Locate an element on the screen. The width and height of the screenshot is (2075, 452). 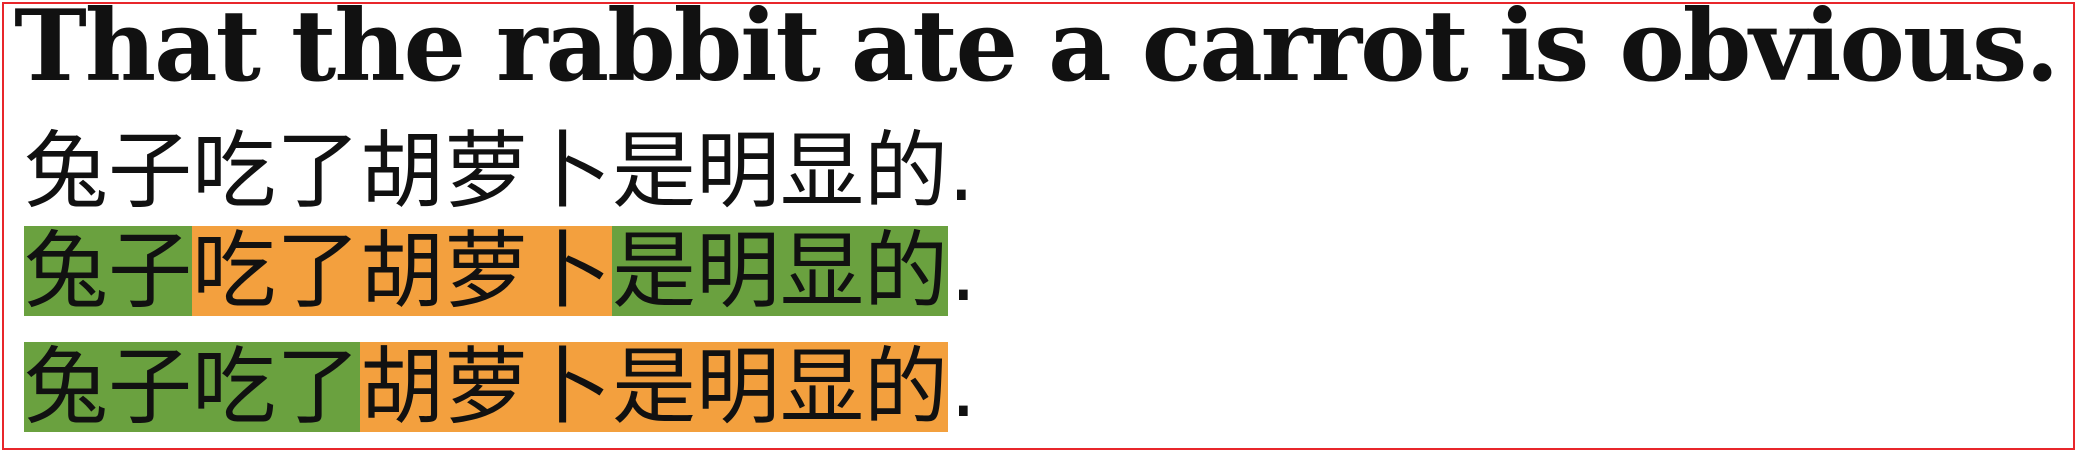
chinese-sentence-plain: 兔子吃了胡萝卜是明显的. is located at coordinates (499, 171).